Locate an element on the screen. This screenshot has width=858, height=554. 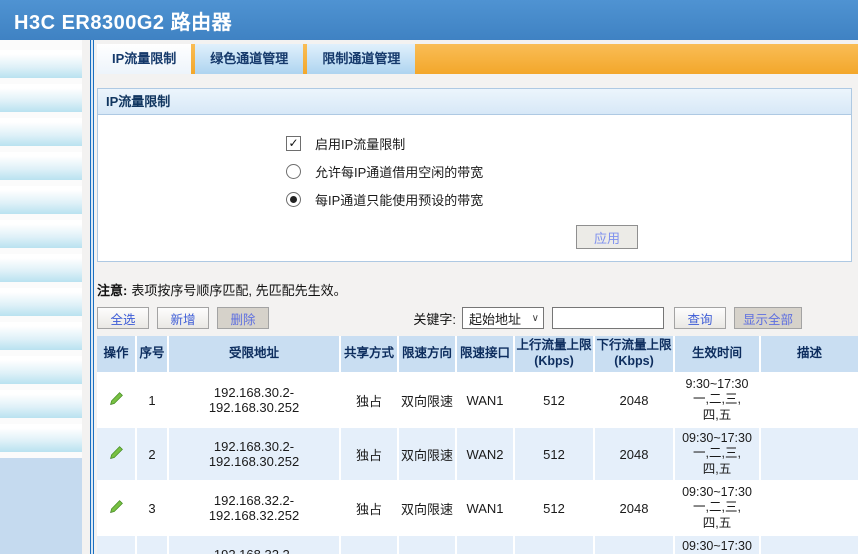
col-header-down-limit: 下行流量上限 (Kbps) is located at coordinates (635, 355).